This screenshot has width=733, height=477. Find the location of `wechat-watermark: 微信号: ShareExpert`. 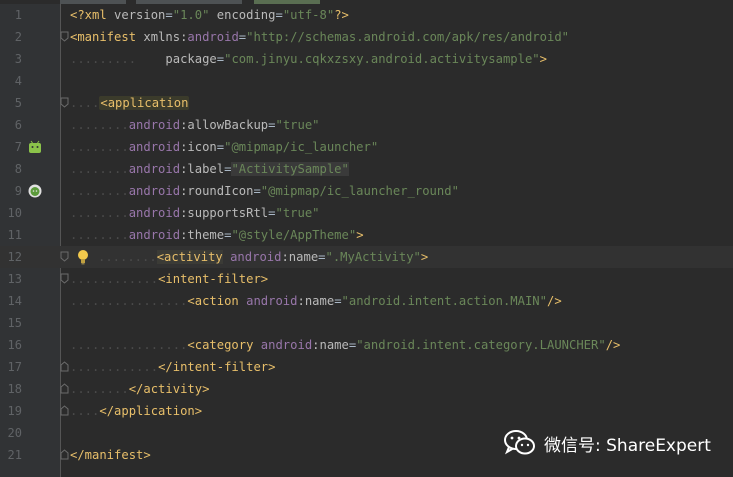

wechat-watermark: 微信号: ShareExpert is located at coordinates (607, 443).